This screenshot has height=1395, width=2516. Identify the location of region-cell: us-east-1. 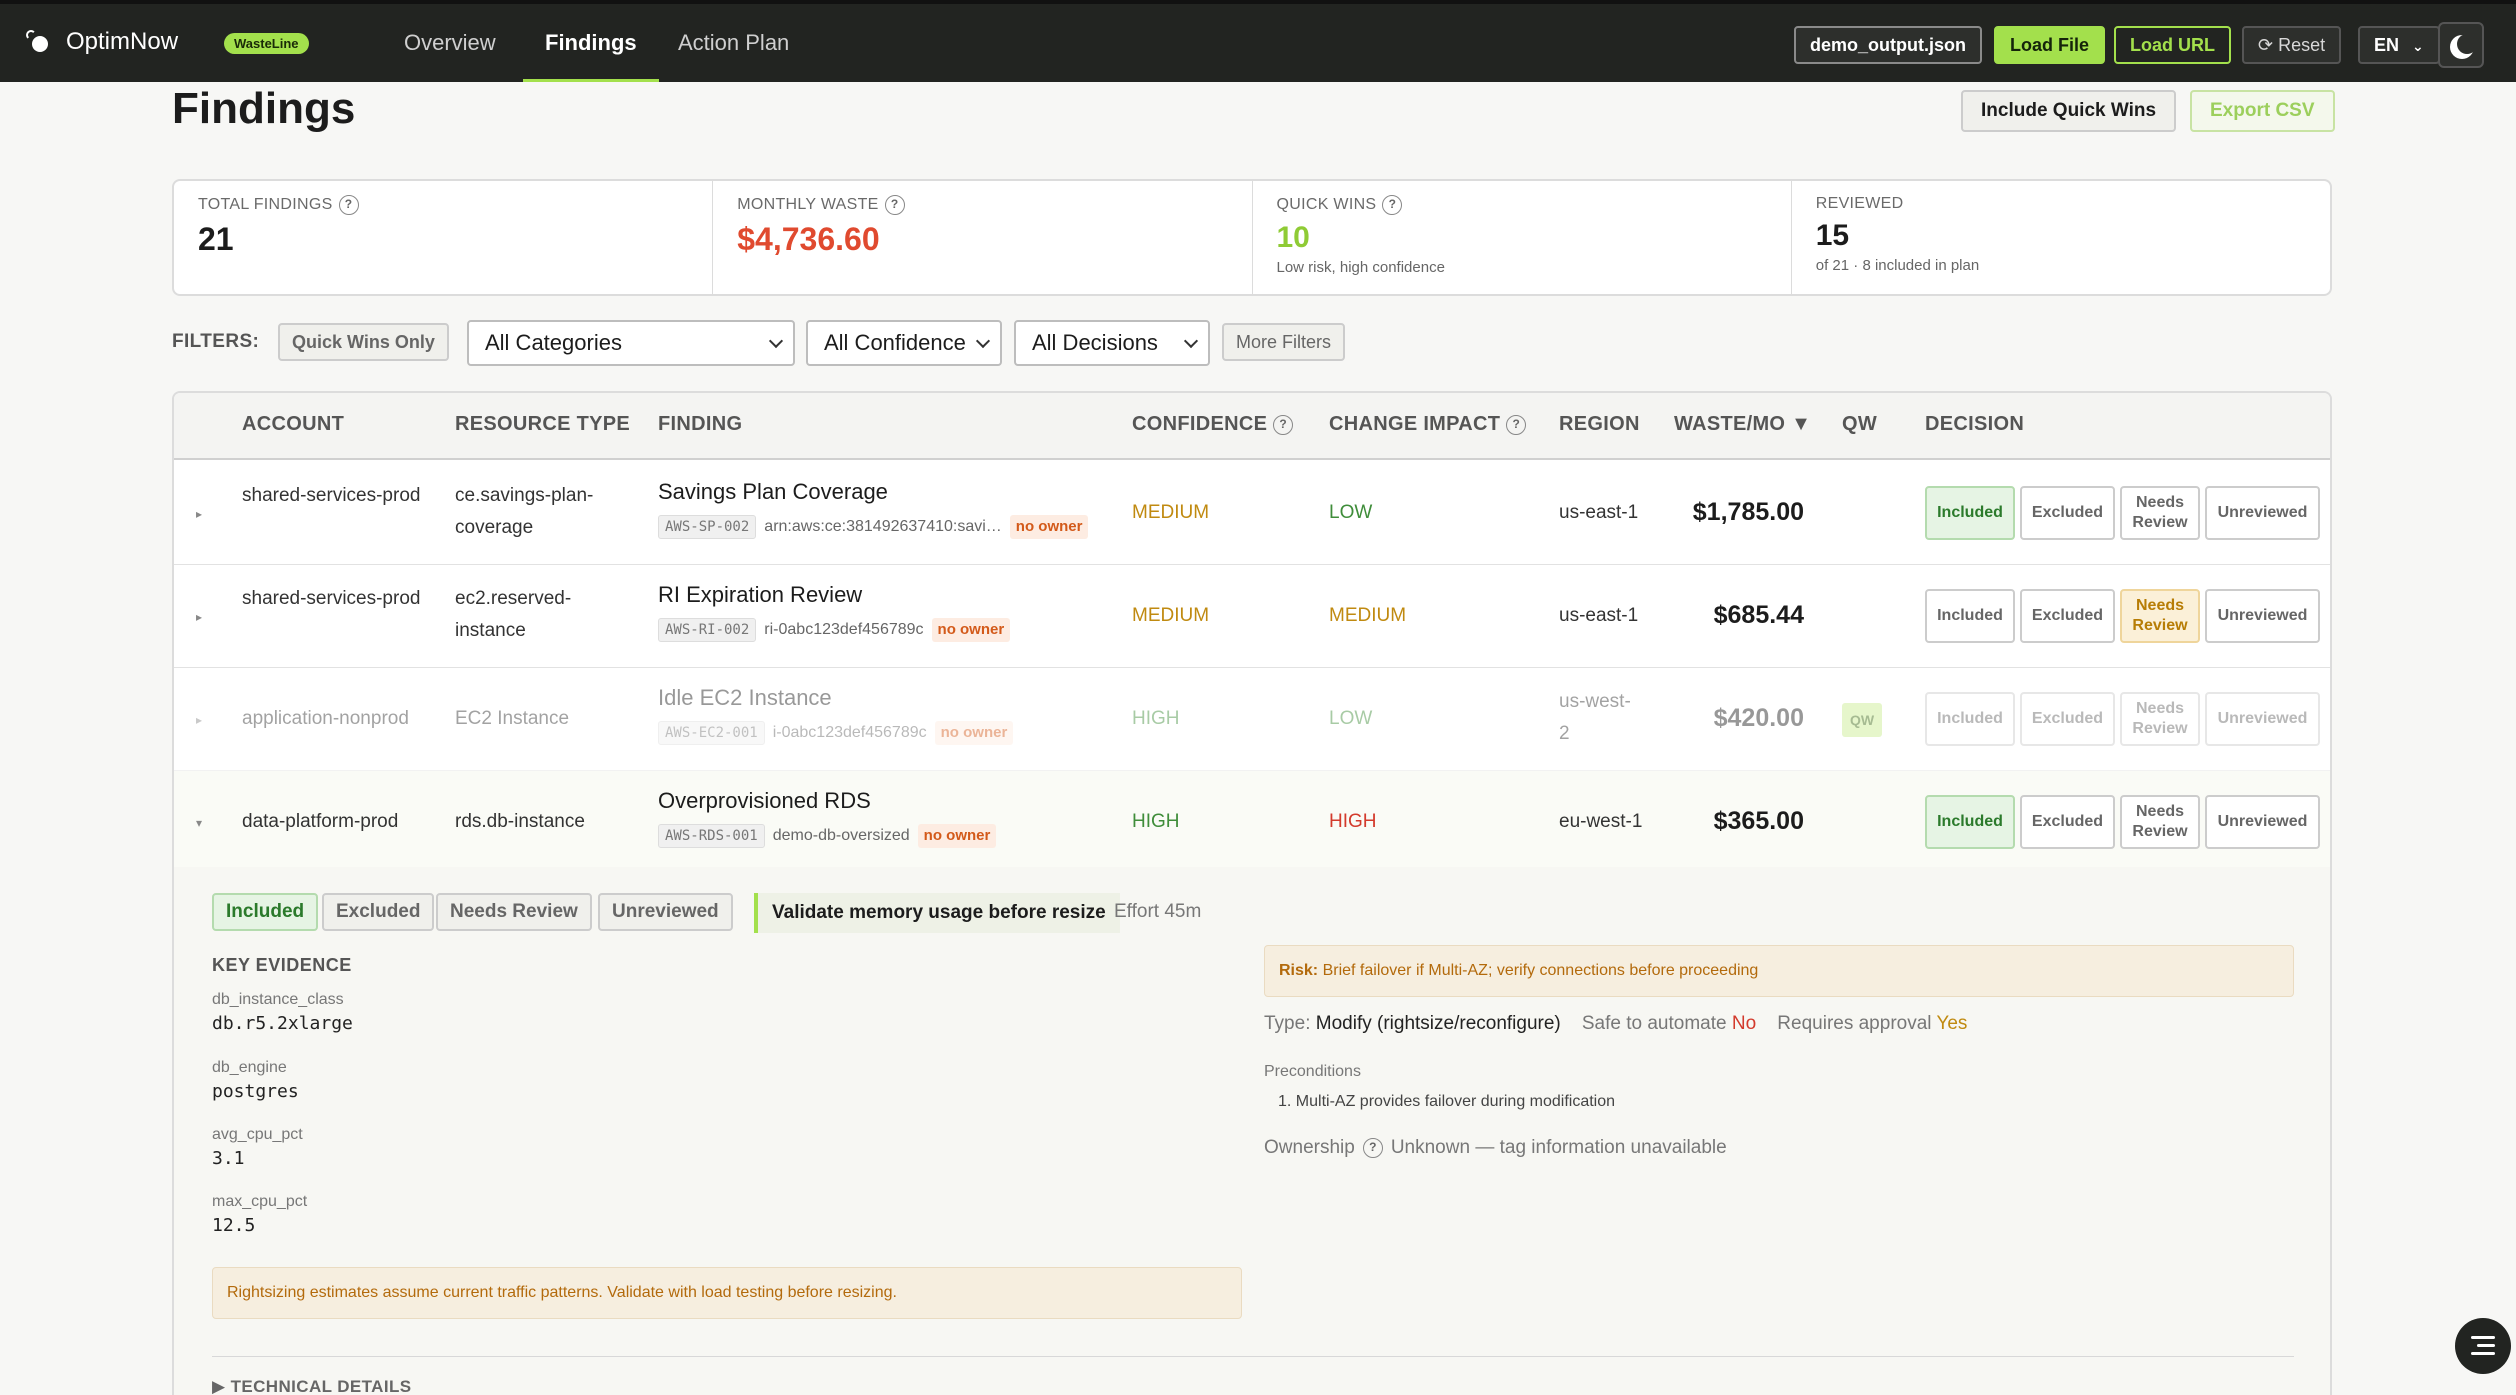
(1599, 615).